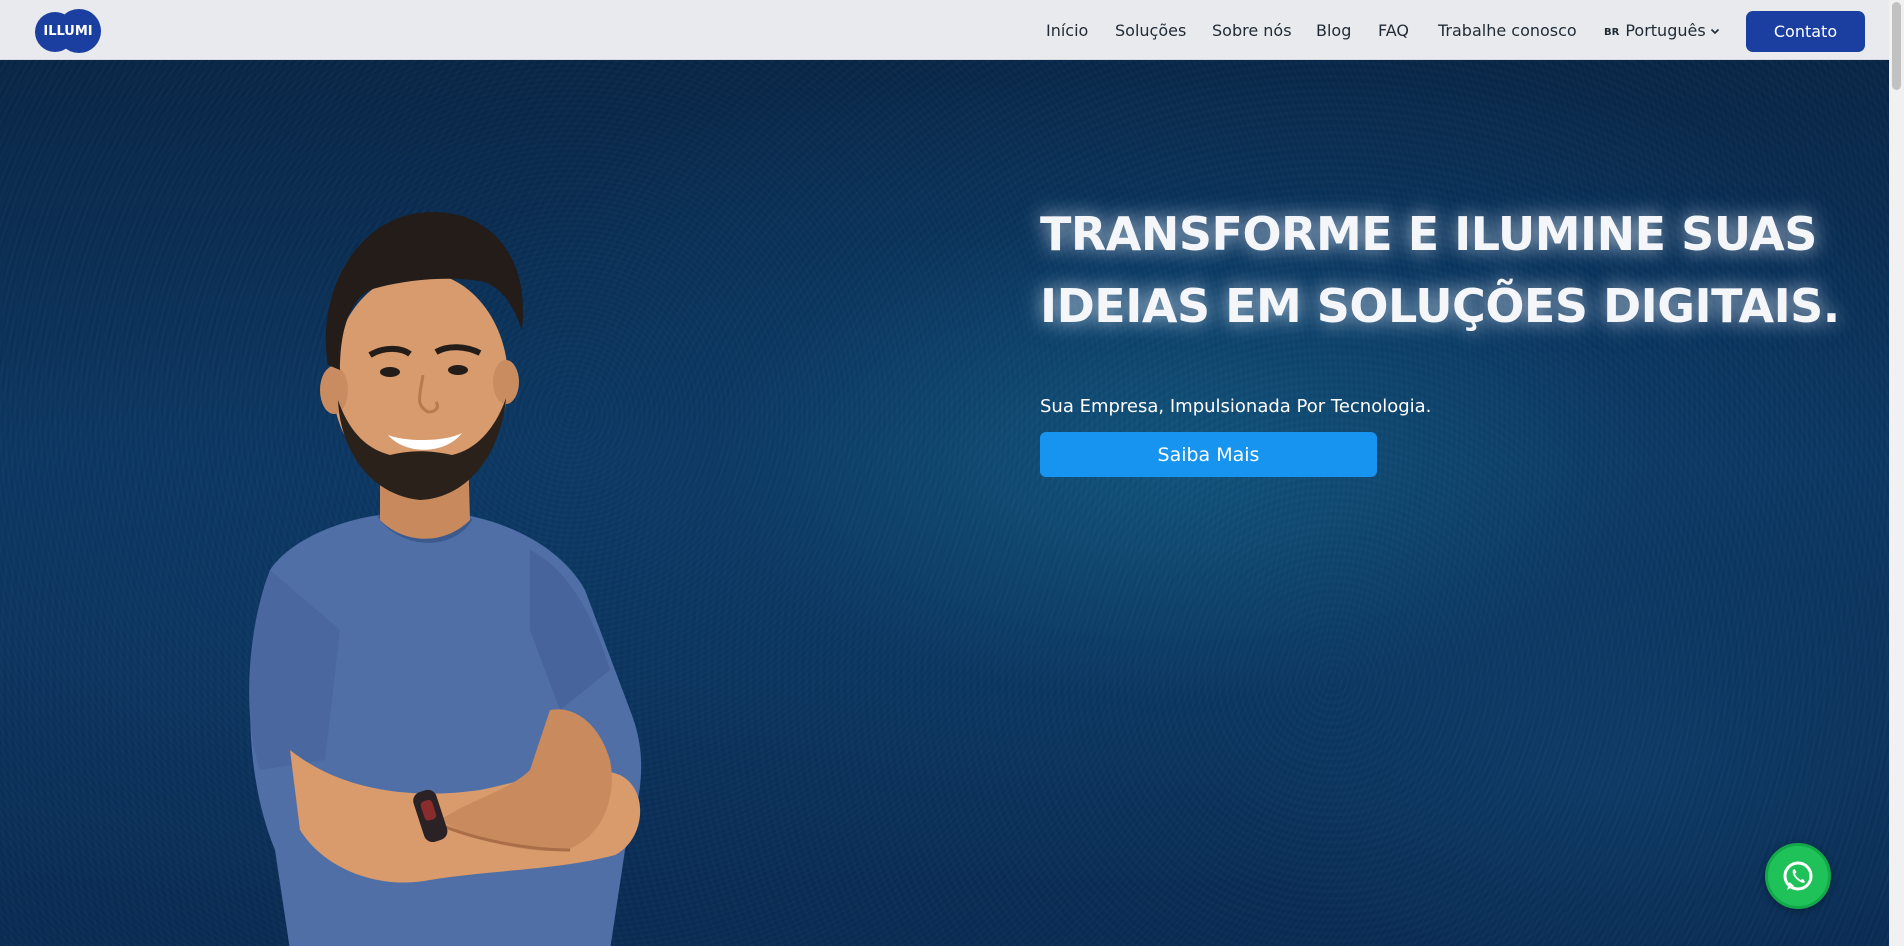 The image size is (1904, 946). Describe the element at coordinates (1333, 30) in the screenshot. I see `nav-link-blog: Blog` at that location.